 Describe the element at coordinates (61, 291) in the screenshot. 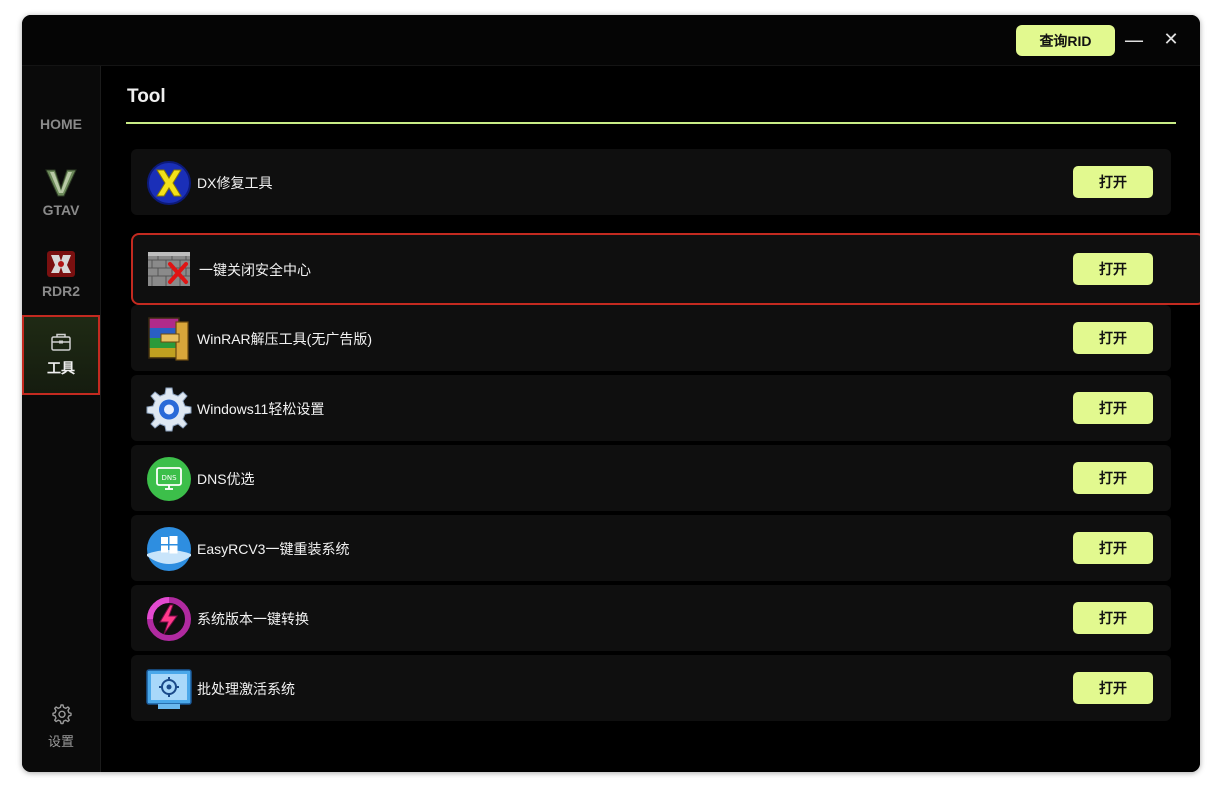

I see `sidebar-item-label: RDR2` at that location.